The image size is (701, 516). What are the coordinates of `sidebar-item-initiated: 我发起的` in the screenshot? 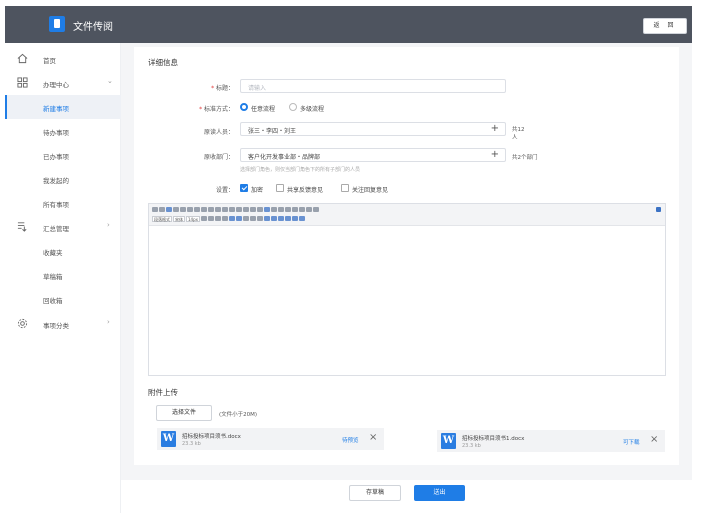 It's located at (63, 179).